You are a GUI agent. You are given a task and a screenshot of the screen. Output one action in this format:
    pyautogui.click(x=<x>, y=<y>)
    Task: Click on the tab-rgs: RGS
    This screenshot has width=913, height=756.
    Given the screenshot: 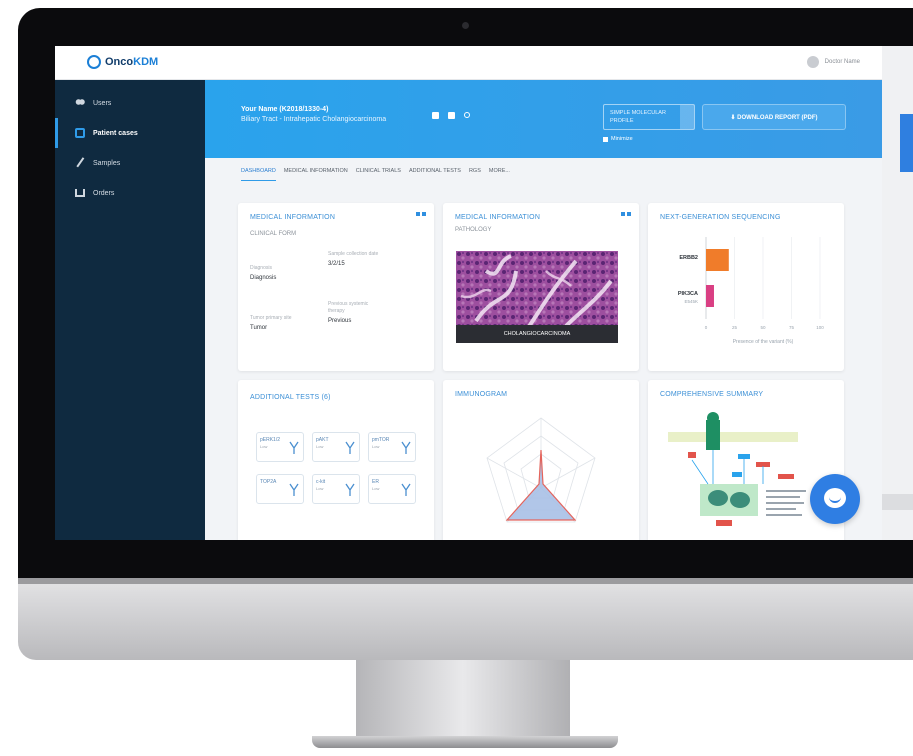 What is the action you would take?
    pyautogui.click(x=475, y=174)
    